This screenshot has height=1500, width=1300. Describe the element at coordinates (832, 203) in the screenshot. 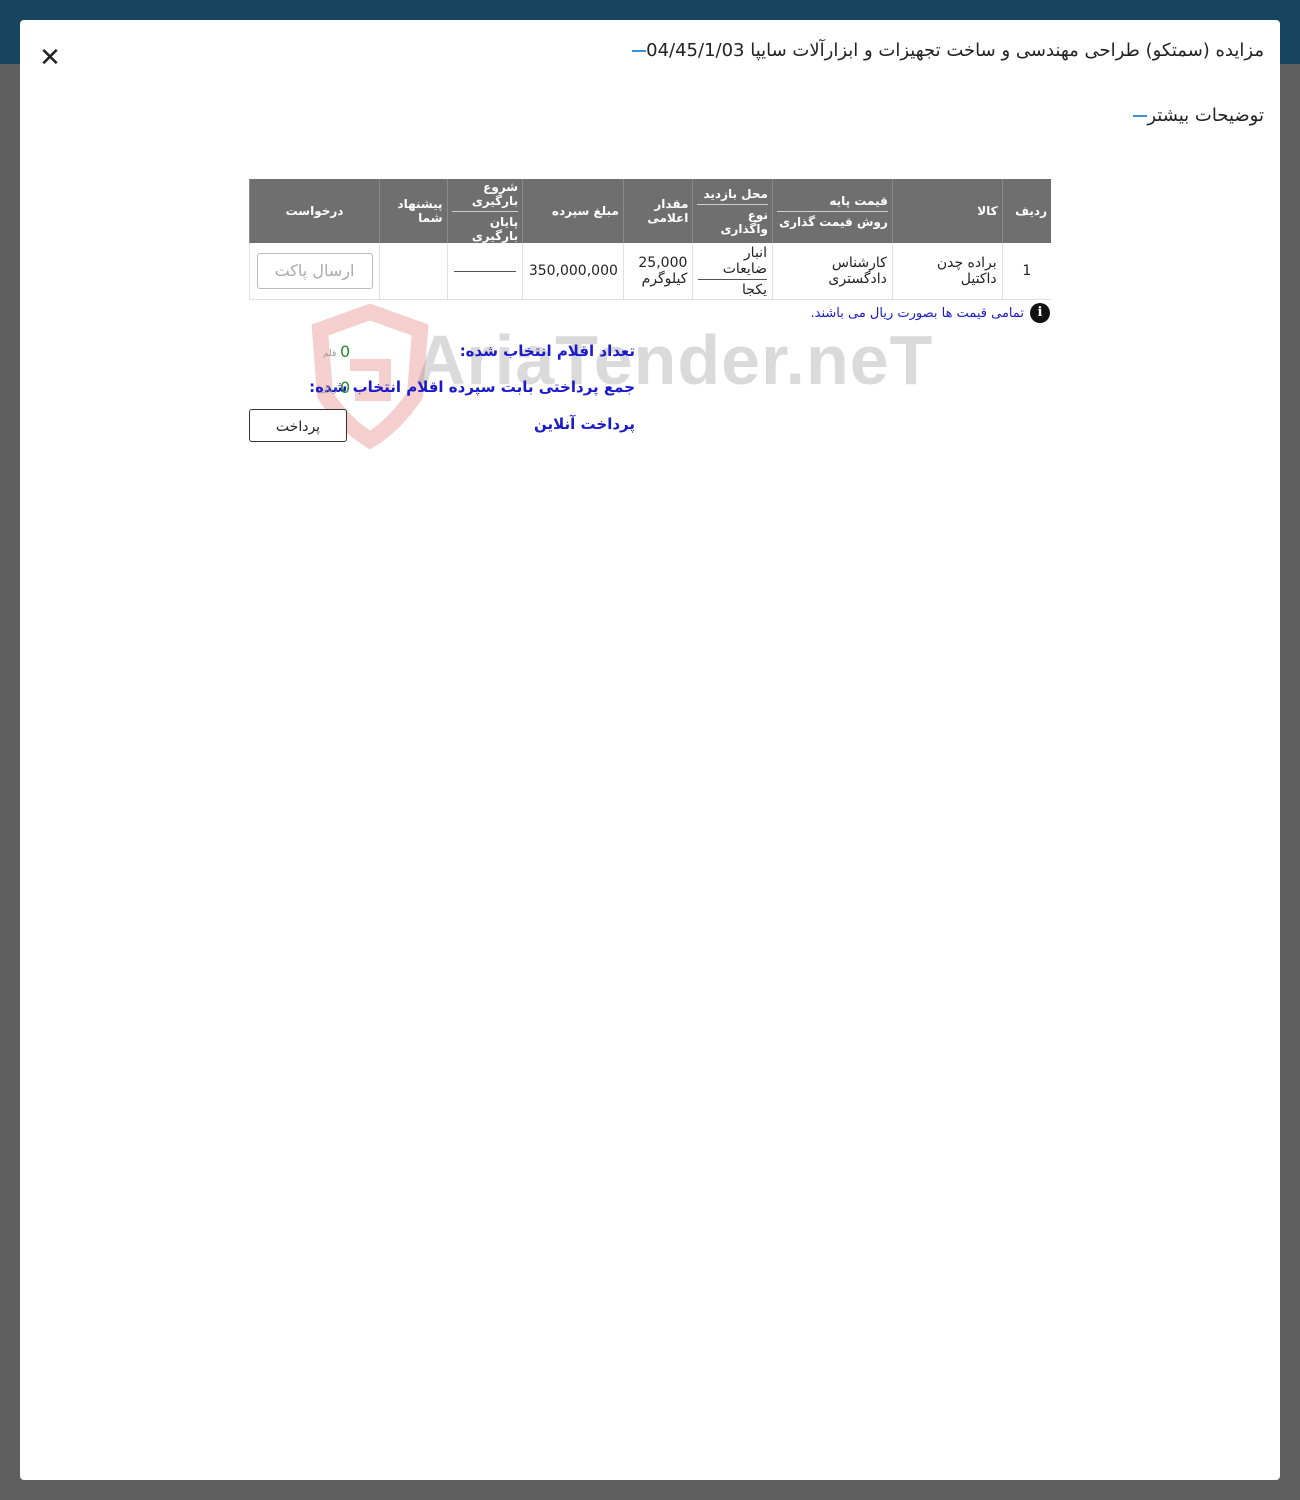

I see `col-base-price: قیمت پایه` at that location.